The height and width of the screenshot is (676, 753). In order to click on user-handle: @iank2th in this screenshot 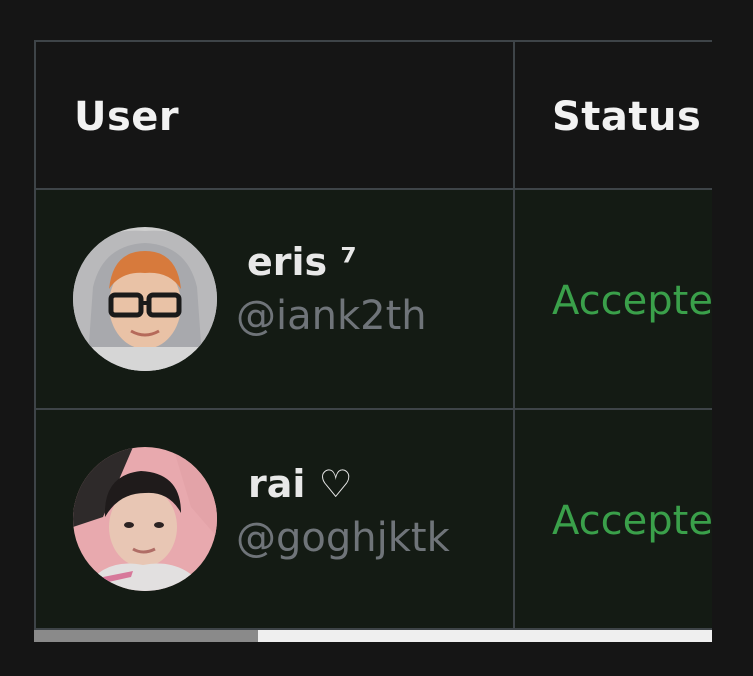, I will do `click(331, 316)`.